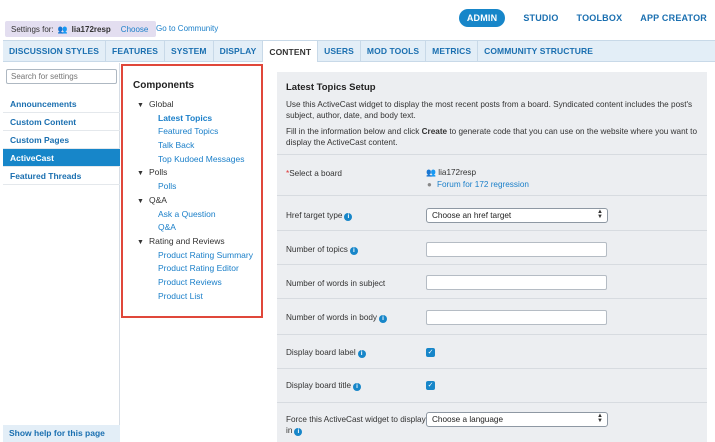  I want to click on words-in-body-label-text: Number of words in body, so click(332, 317).